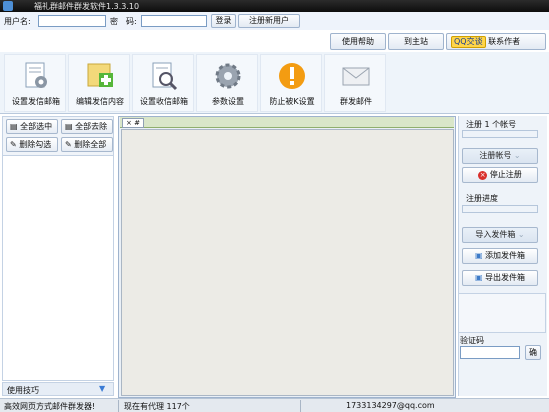 The image size is (549, 412). I want to click on registered-count-label: 注册 1 个帐号, so click(491, 124).